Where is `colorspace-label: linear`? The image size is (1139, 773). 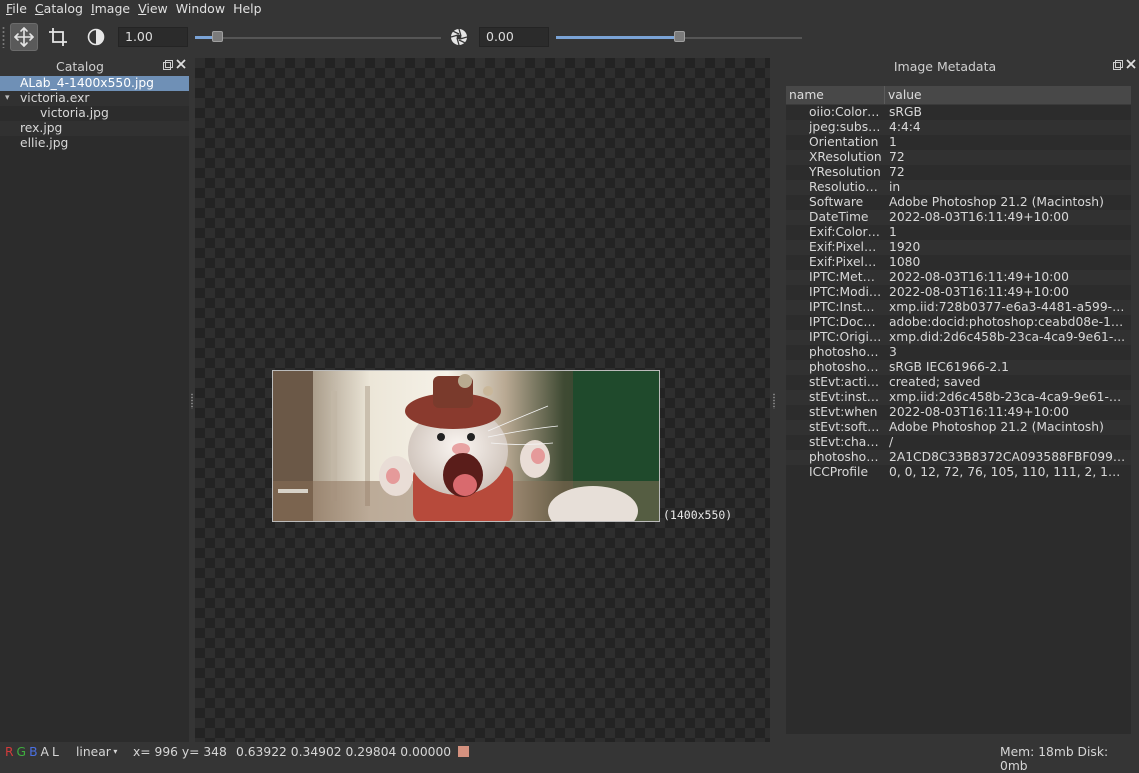 colorspace-label: linear is located at coordinates (93, 752).